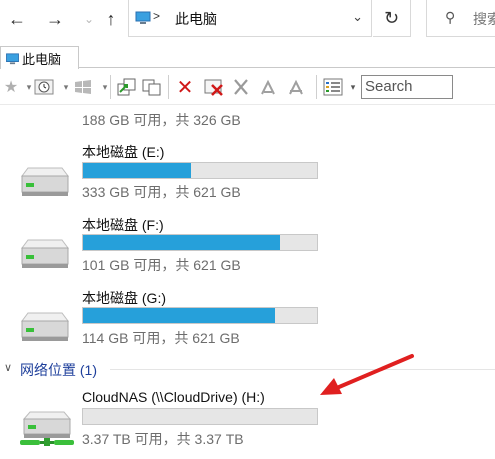 The image size is (495, 459). What do you see at coordinates (161, 265) in the screenshot?
I see `drive-free-space: 101 GB 可用，共 621 GB` at bounding box center [161, 265].